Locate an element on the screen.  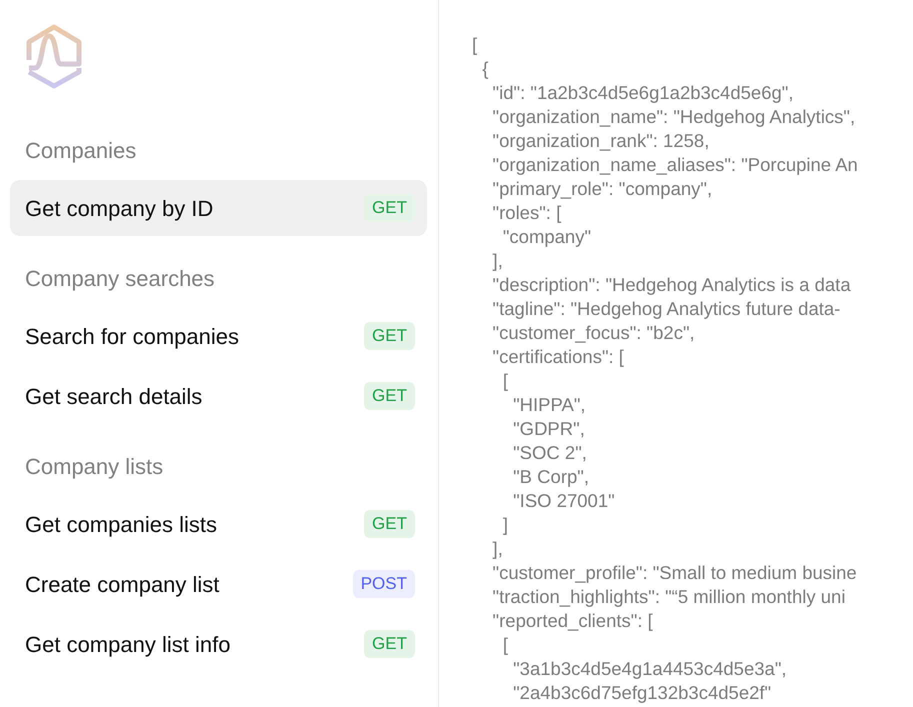
code-line: "tagline": "Hedgehog Analytics future data- is located at coordinates (667, 309).